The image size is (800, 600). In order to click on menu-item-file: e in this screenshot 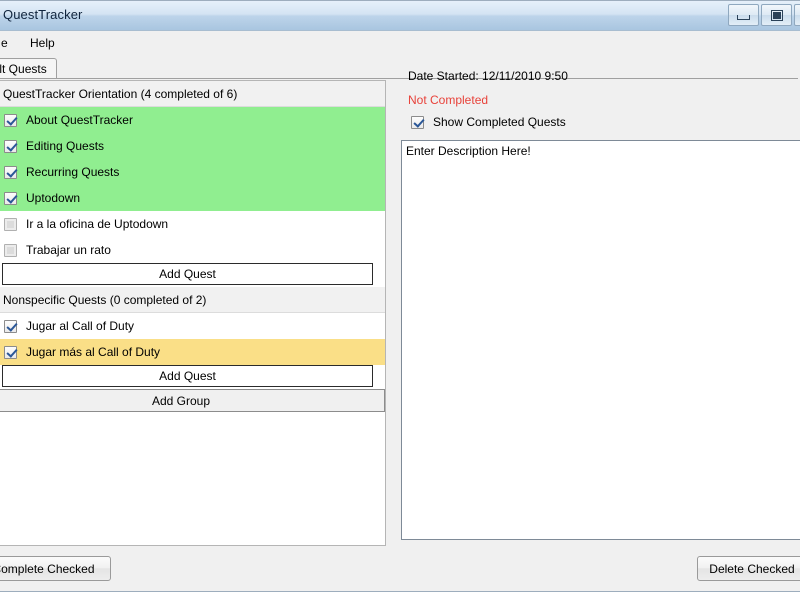, I will do `click(7, 43)`.